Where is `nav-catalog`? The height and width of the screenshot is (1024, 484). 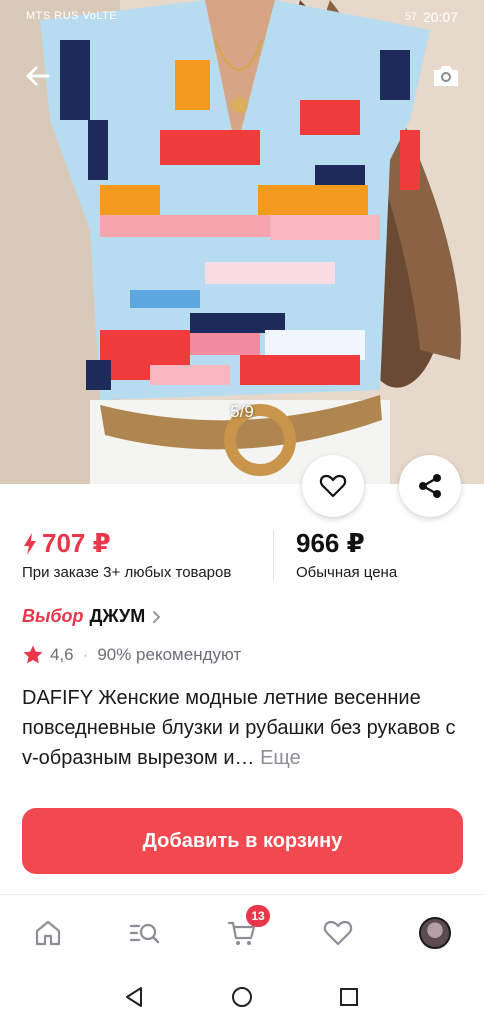 nav-catalog is located at coordinates (145, 933).